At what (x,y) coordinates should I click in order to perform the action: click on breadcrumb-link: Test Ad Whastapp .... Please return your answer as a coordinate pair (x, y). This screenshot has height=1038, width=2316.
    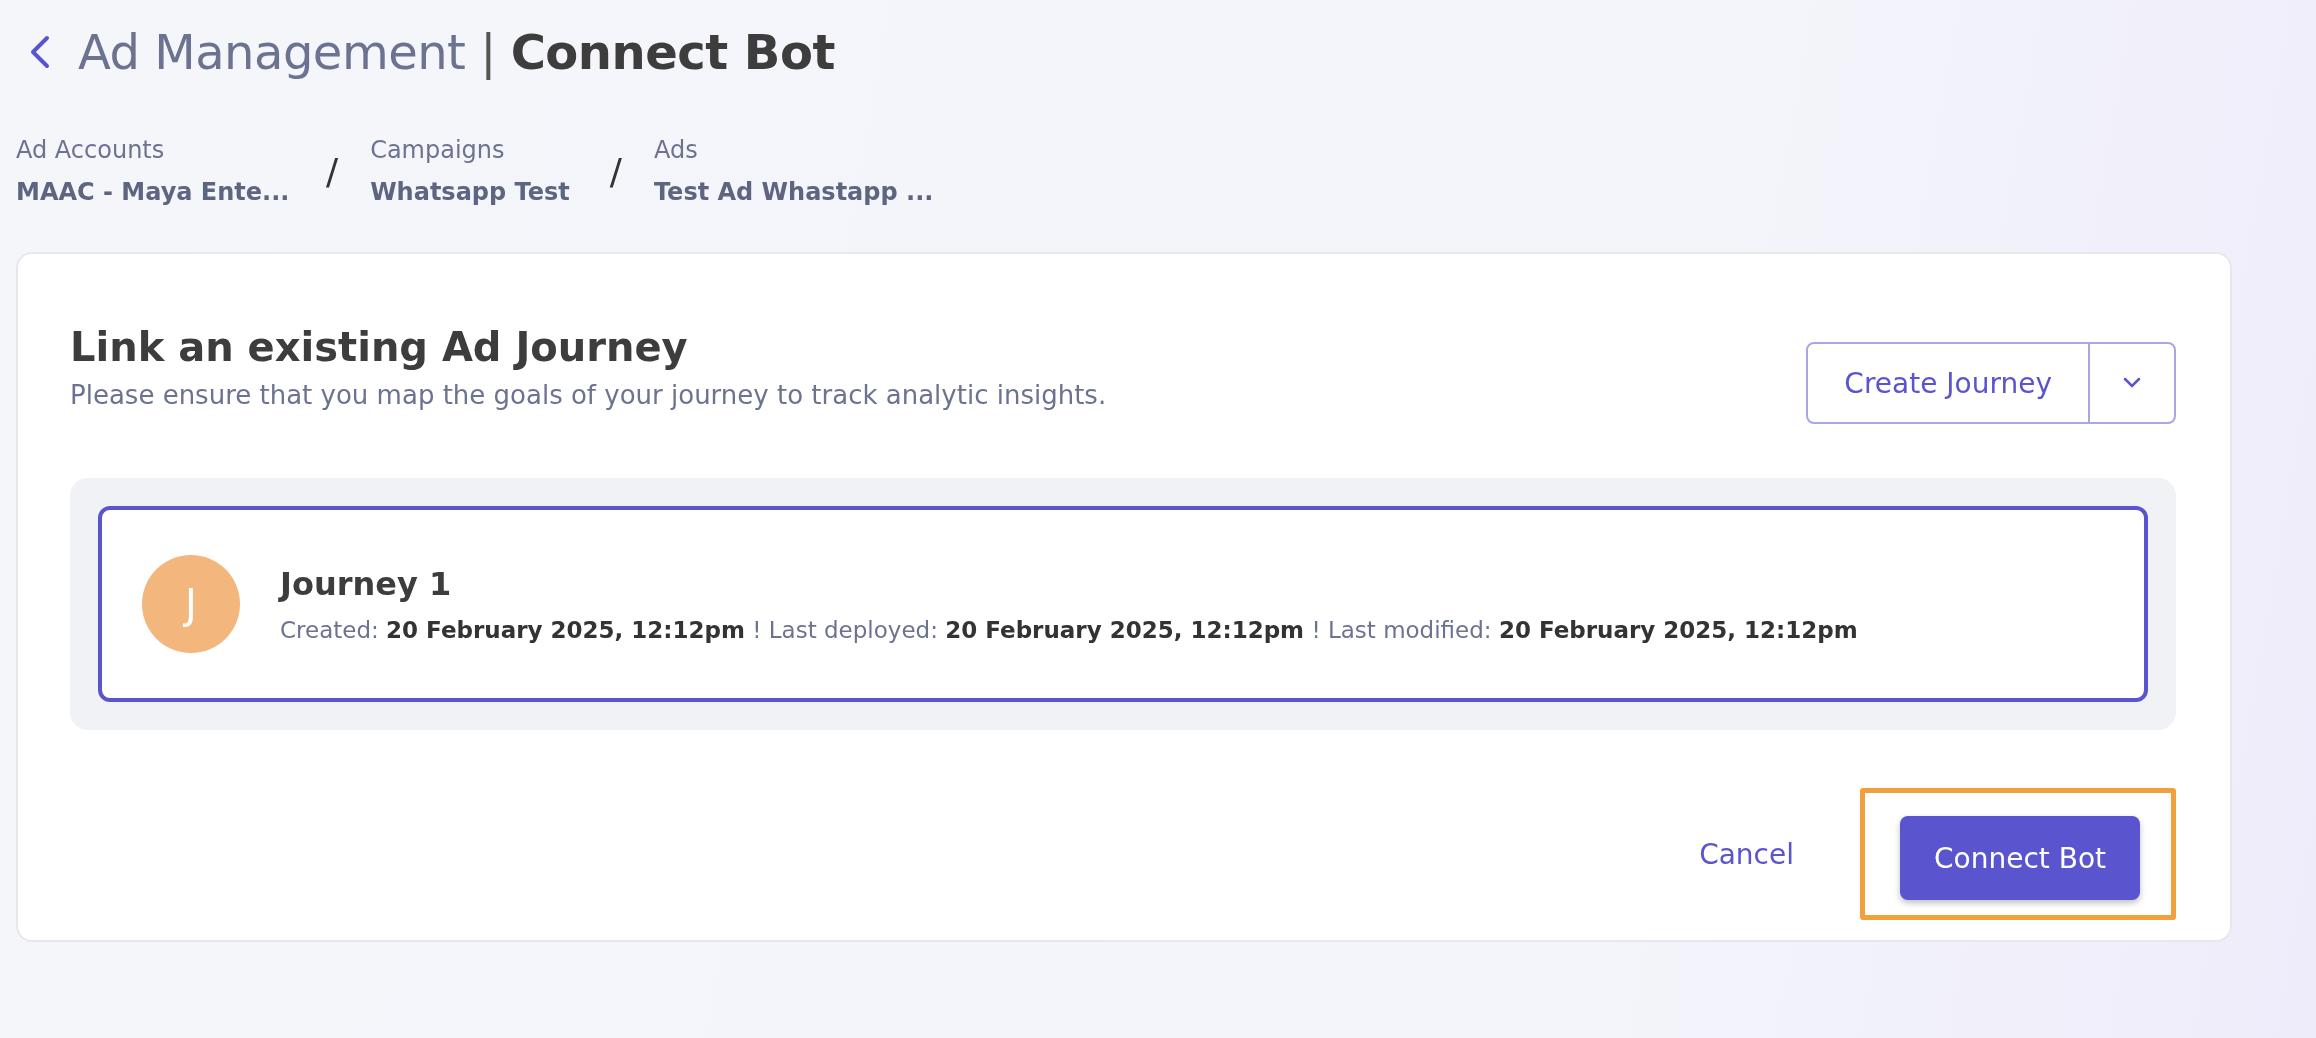
    Looking at the image, I should click on (793, 192).